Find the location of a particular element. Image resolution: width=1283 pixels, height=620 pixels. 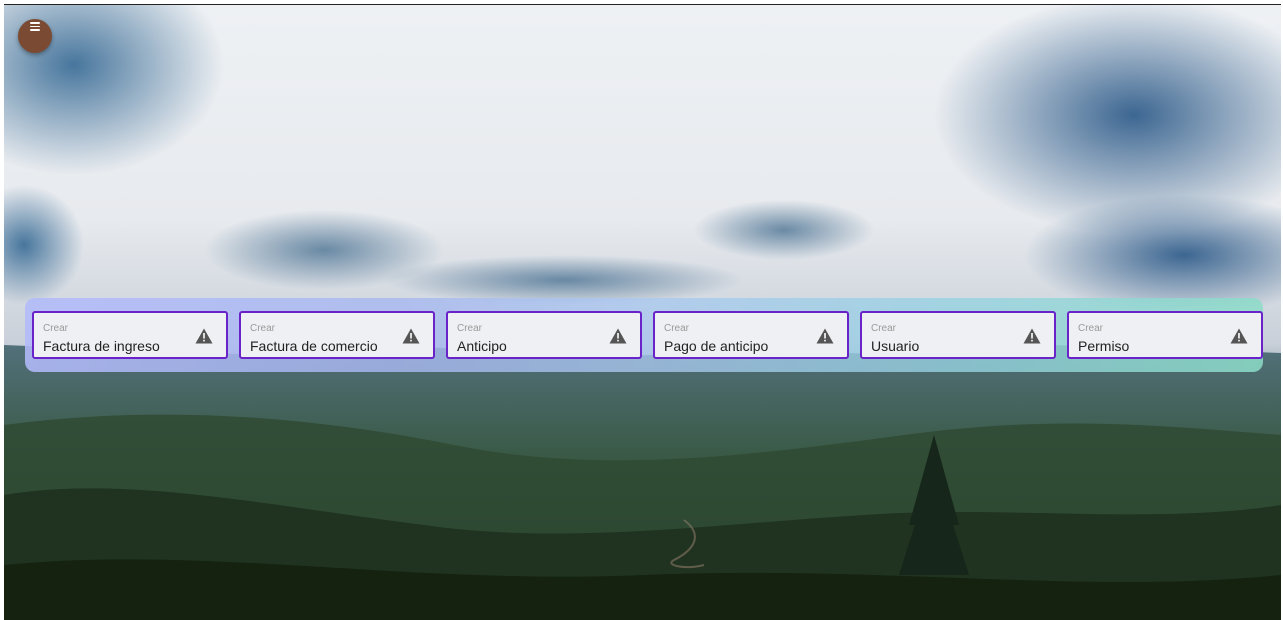

card-title: Permiso is located at coordinates (1104, 346).